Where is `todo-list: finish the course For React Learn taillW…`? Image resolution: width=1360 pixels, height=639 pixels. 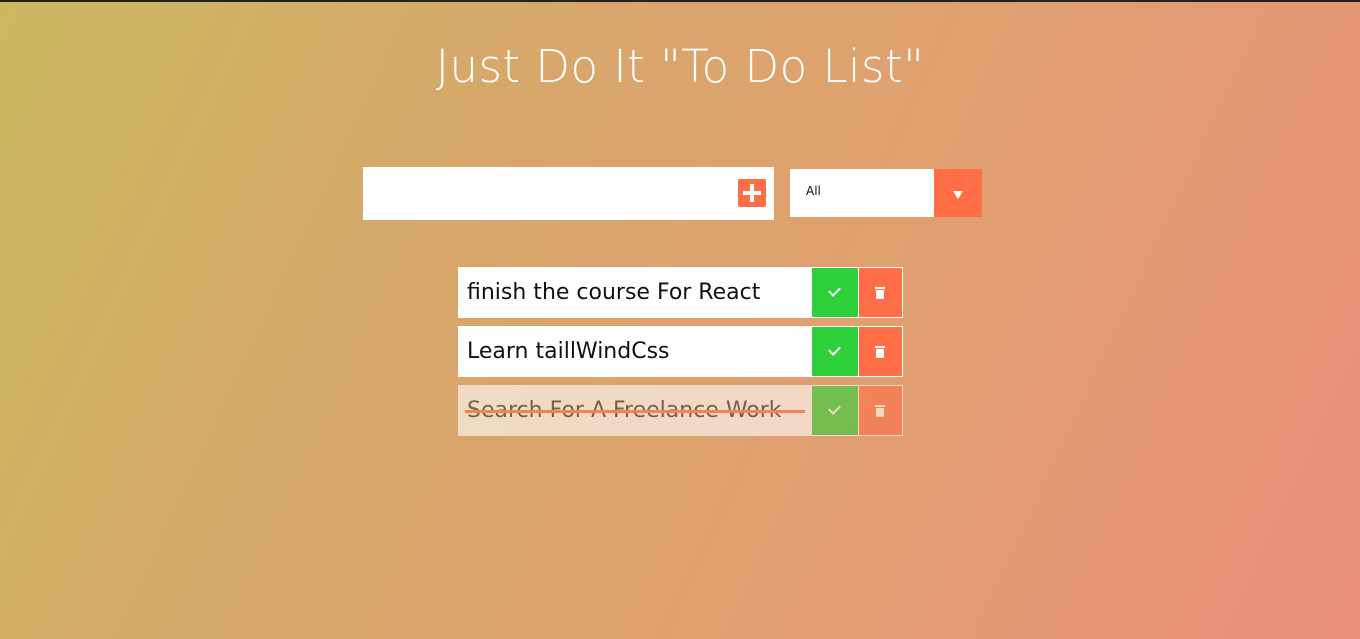 todo-list: finish the course For React Learn taillW… is located at coordinates (680, 355).